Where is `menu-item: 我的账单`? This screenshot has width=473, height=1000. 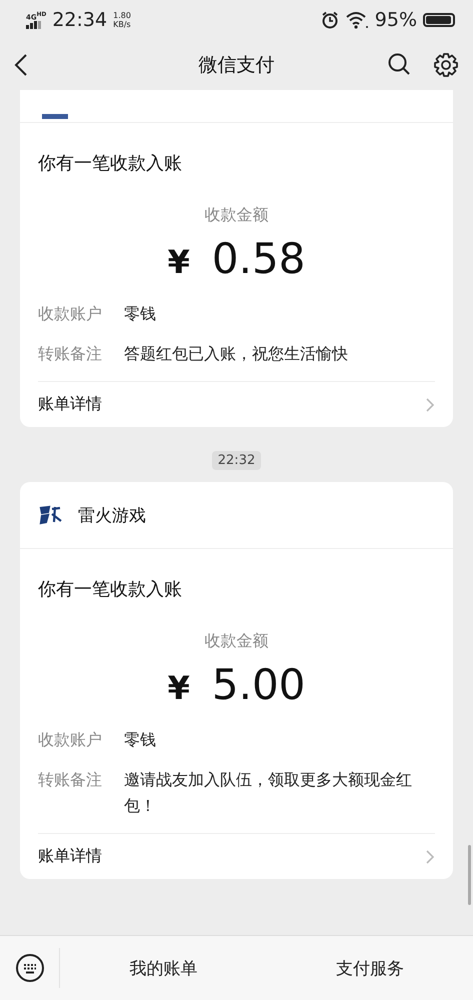
menu-item: 我的账单 is located at coordinates (163, 968).